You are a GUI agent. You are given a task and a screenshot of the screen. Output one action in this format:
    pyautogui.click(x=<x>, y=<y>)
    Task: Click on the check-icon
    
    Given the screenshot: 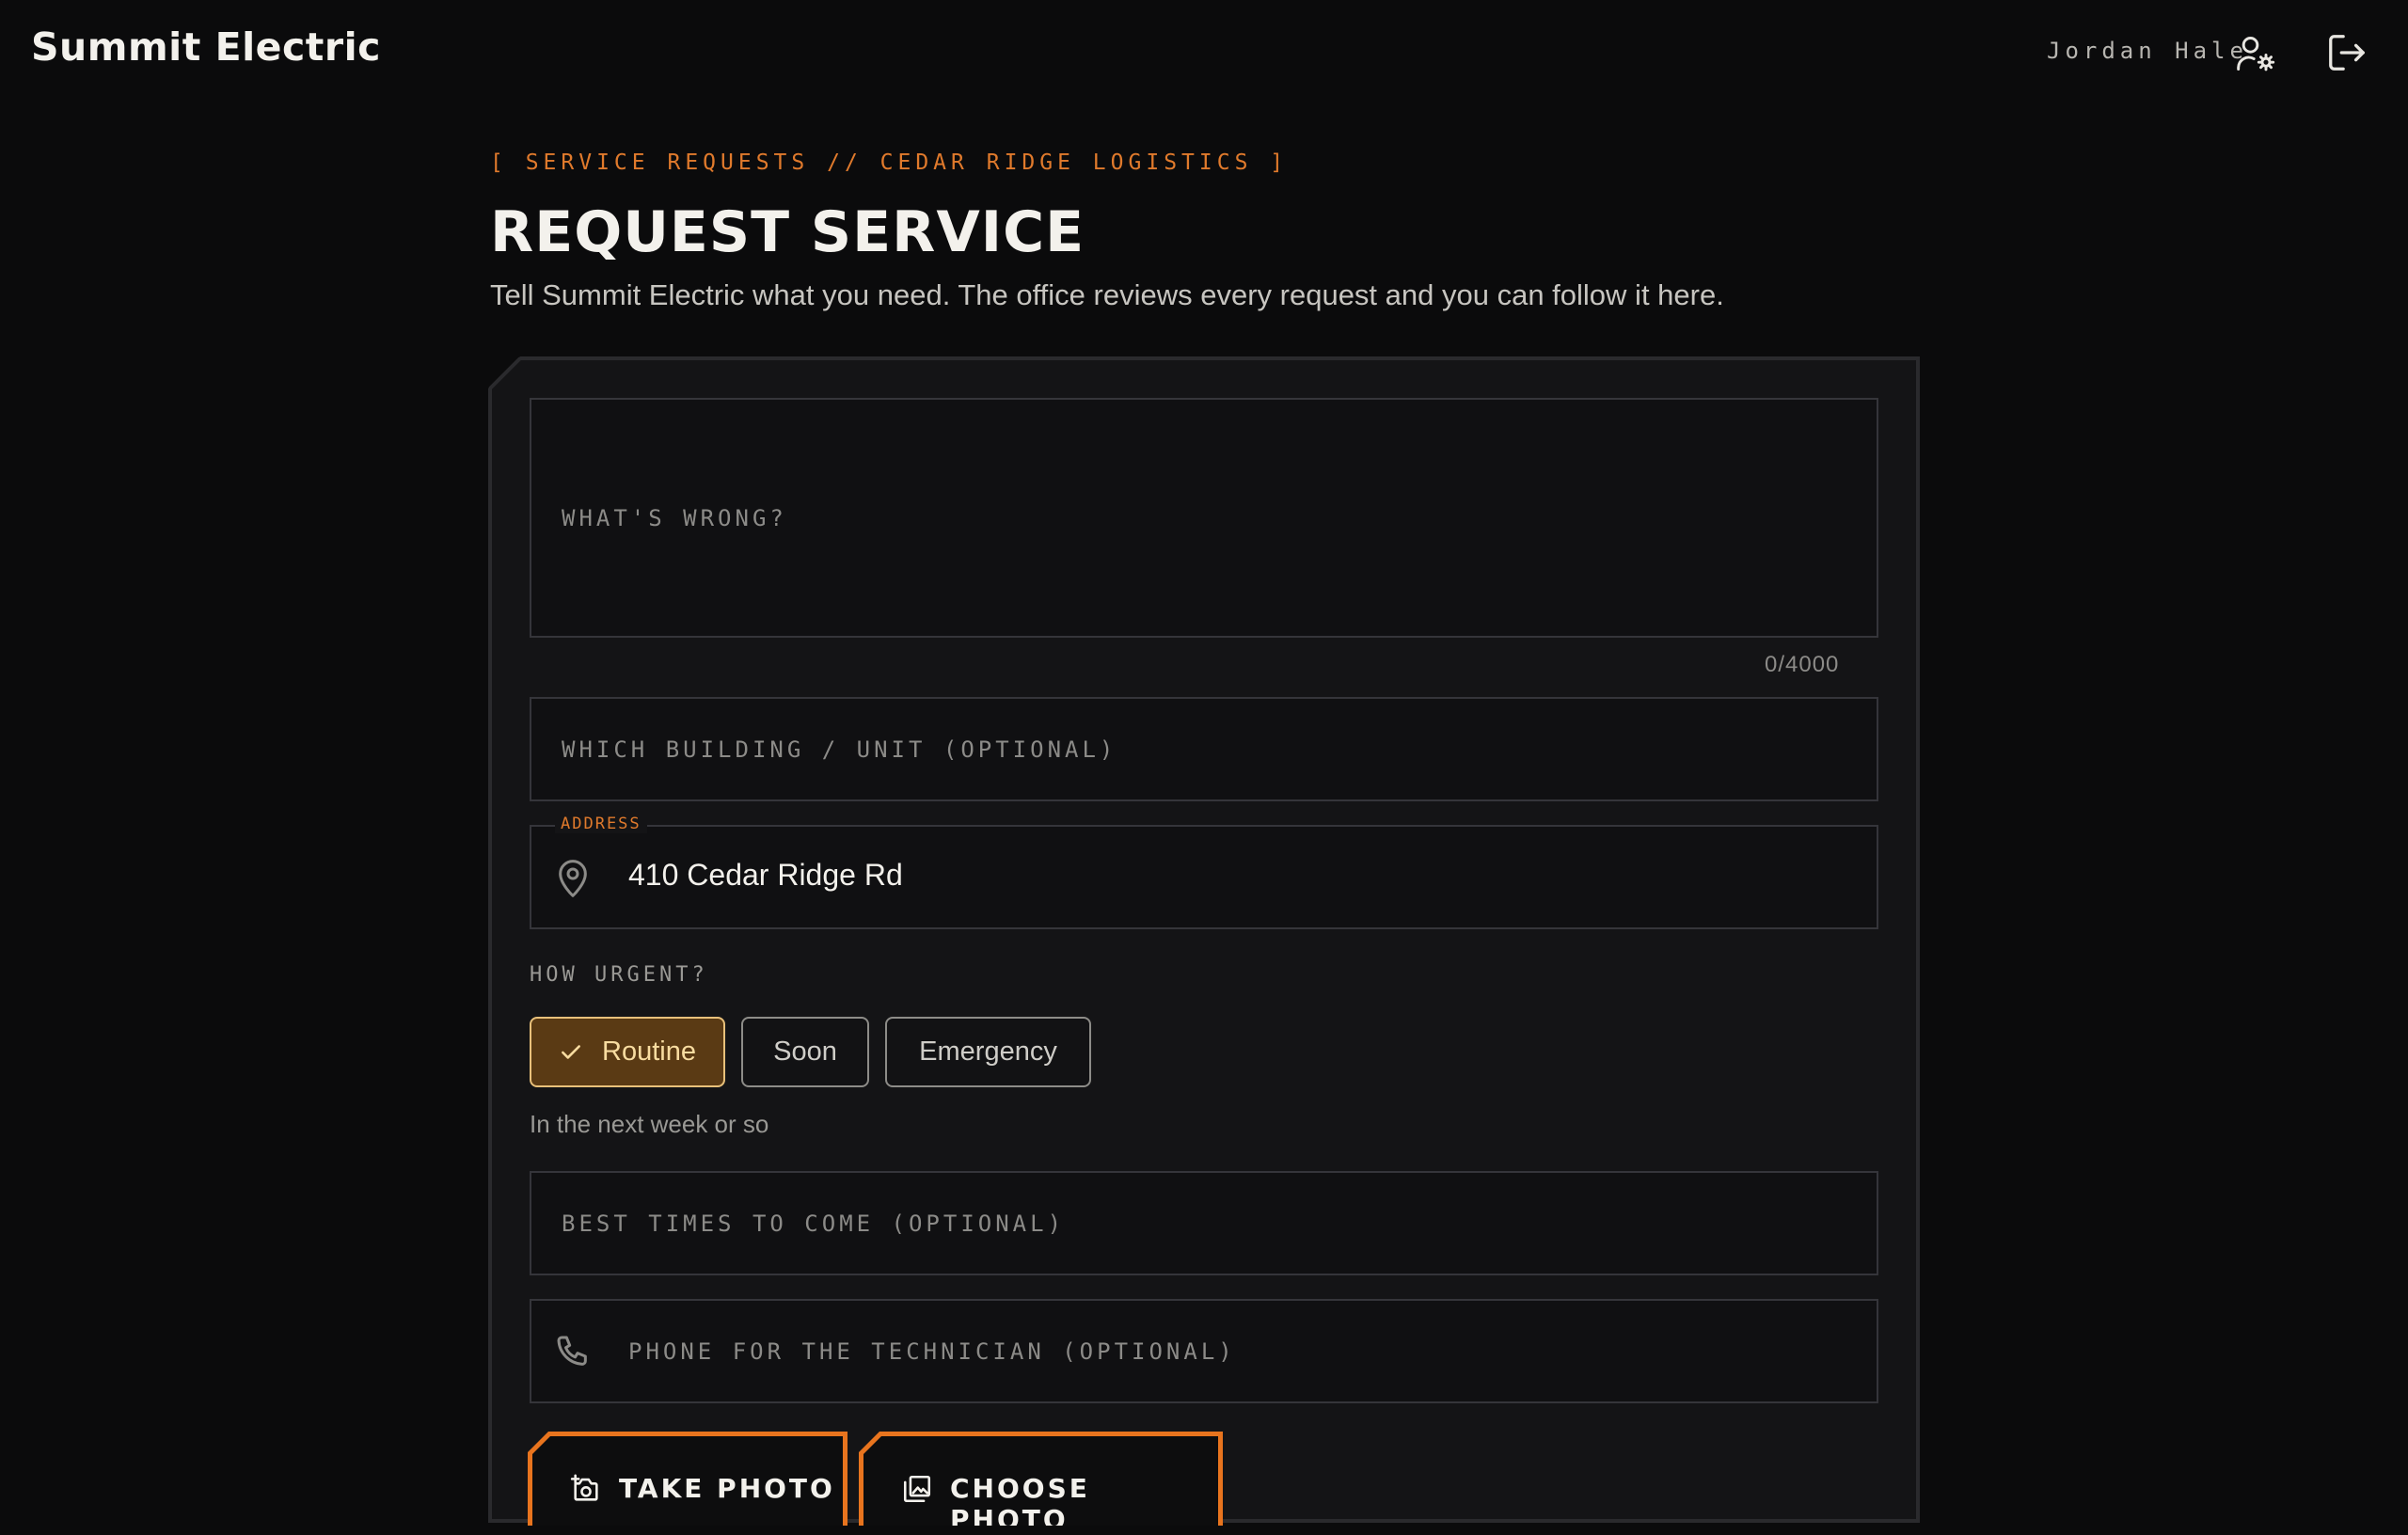 What is the action you would take?
    pyautogui.click(x=571, y=1052)
    